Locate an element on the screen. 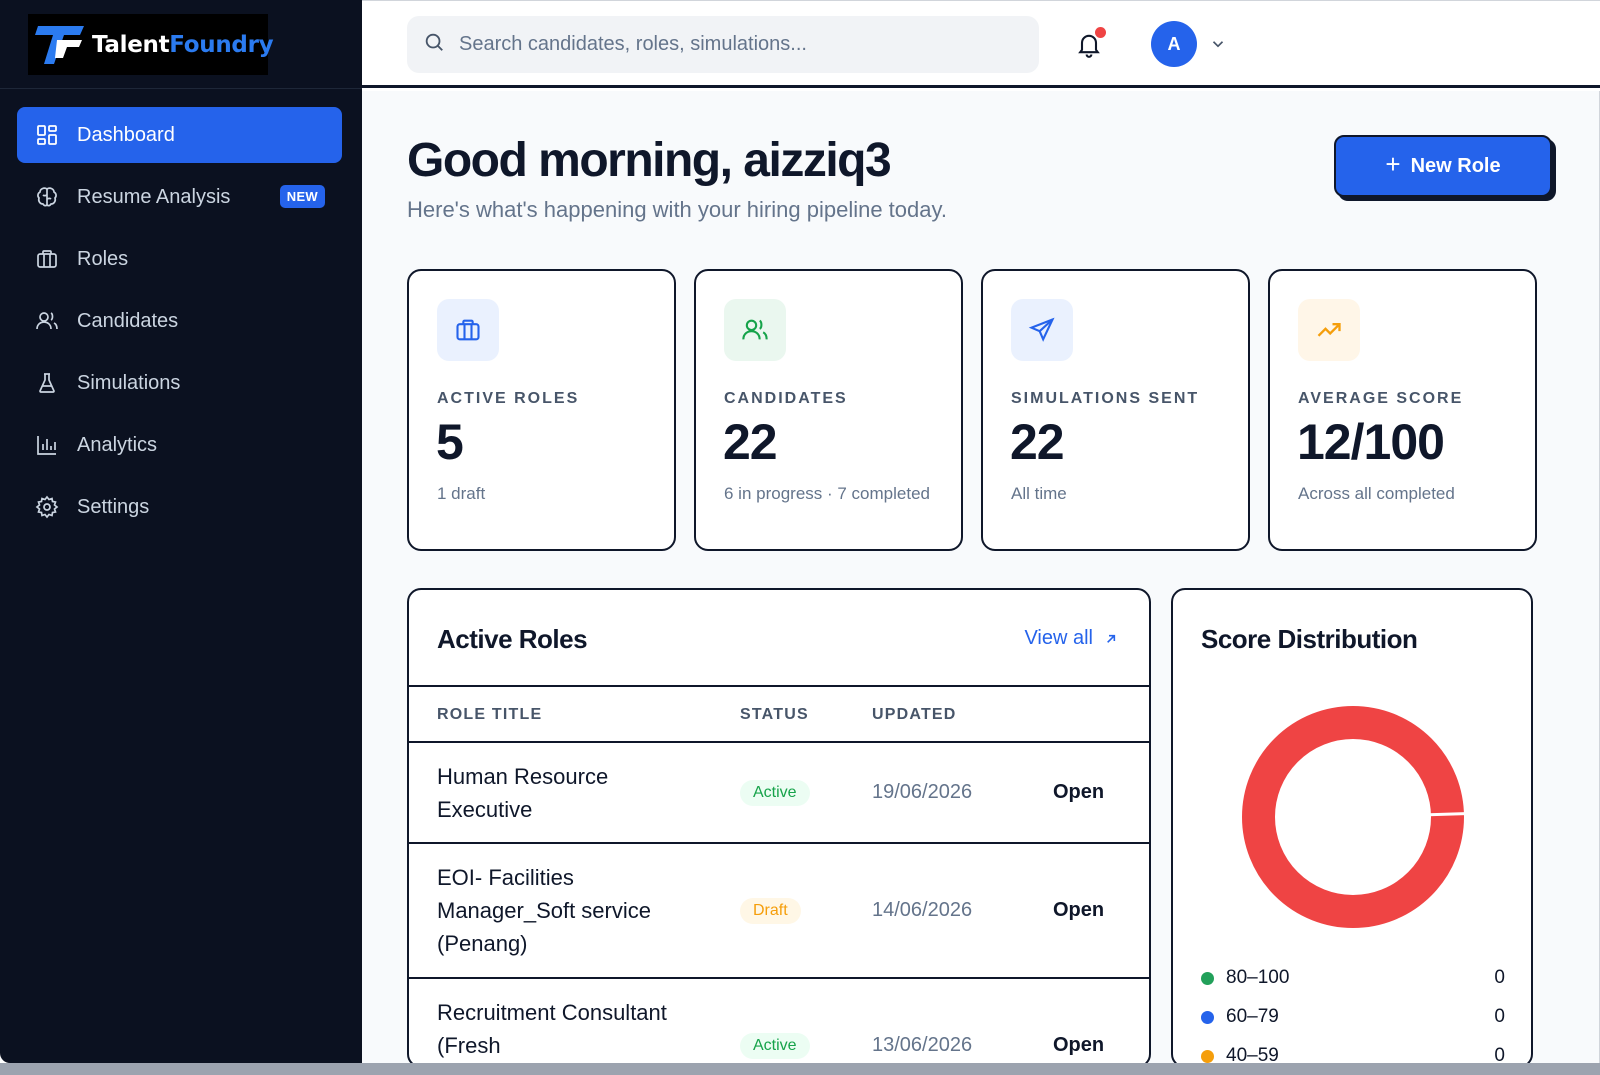  search-input is located at coordinates (739, 44).